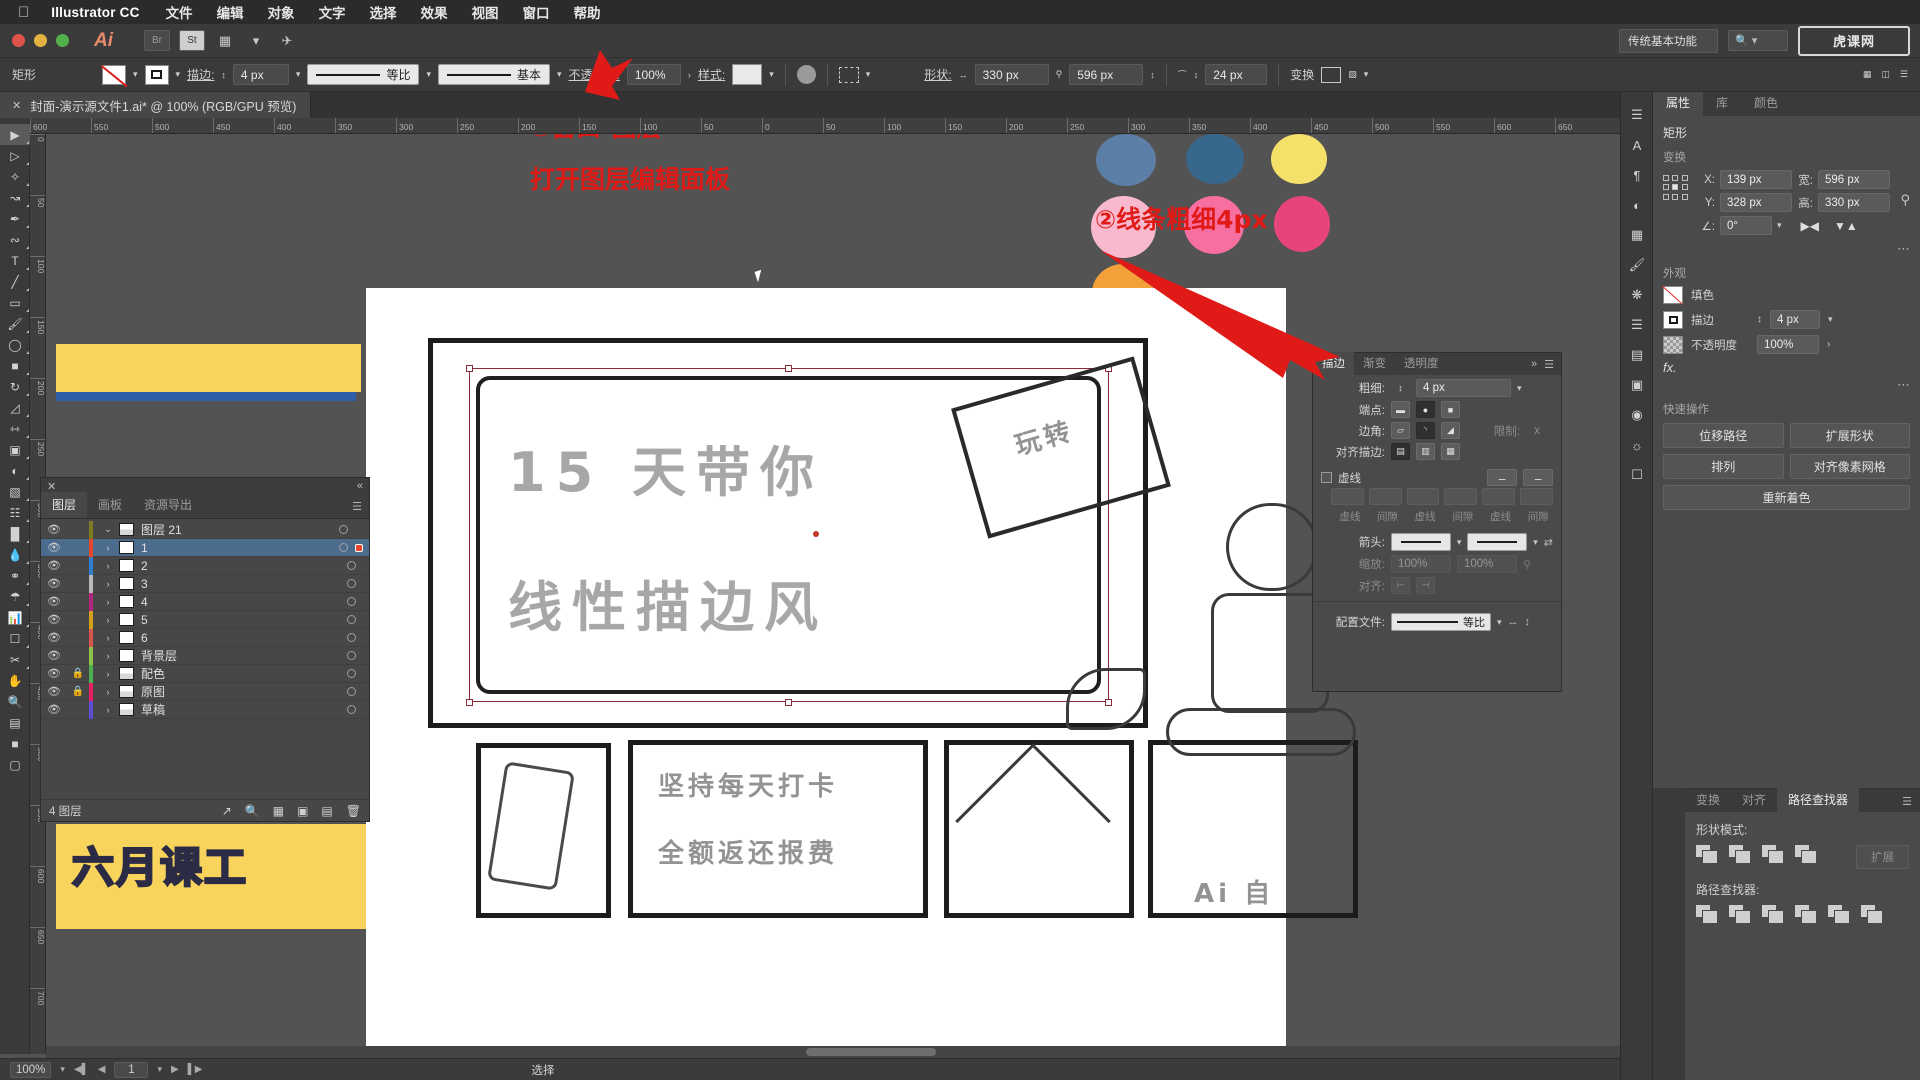  I want to click on layer-name: 5, so click(244, 620).